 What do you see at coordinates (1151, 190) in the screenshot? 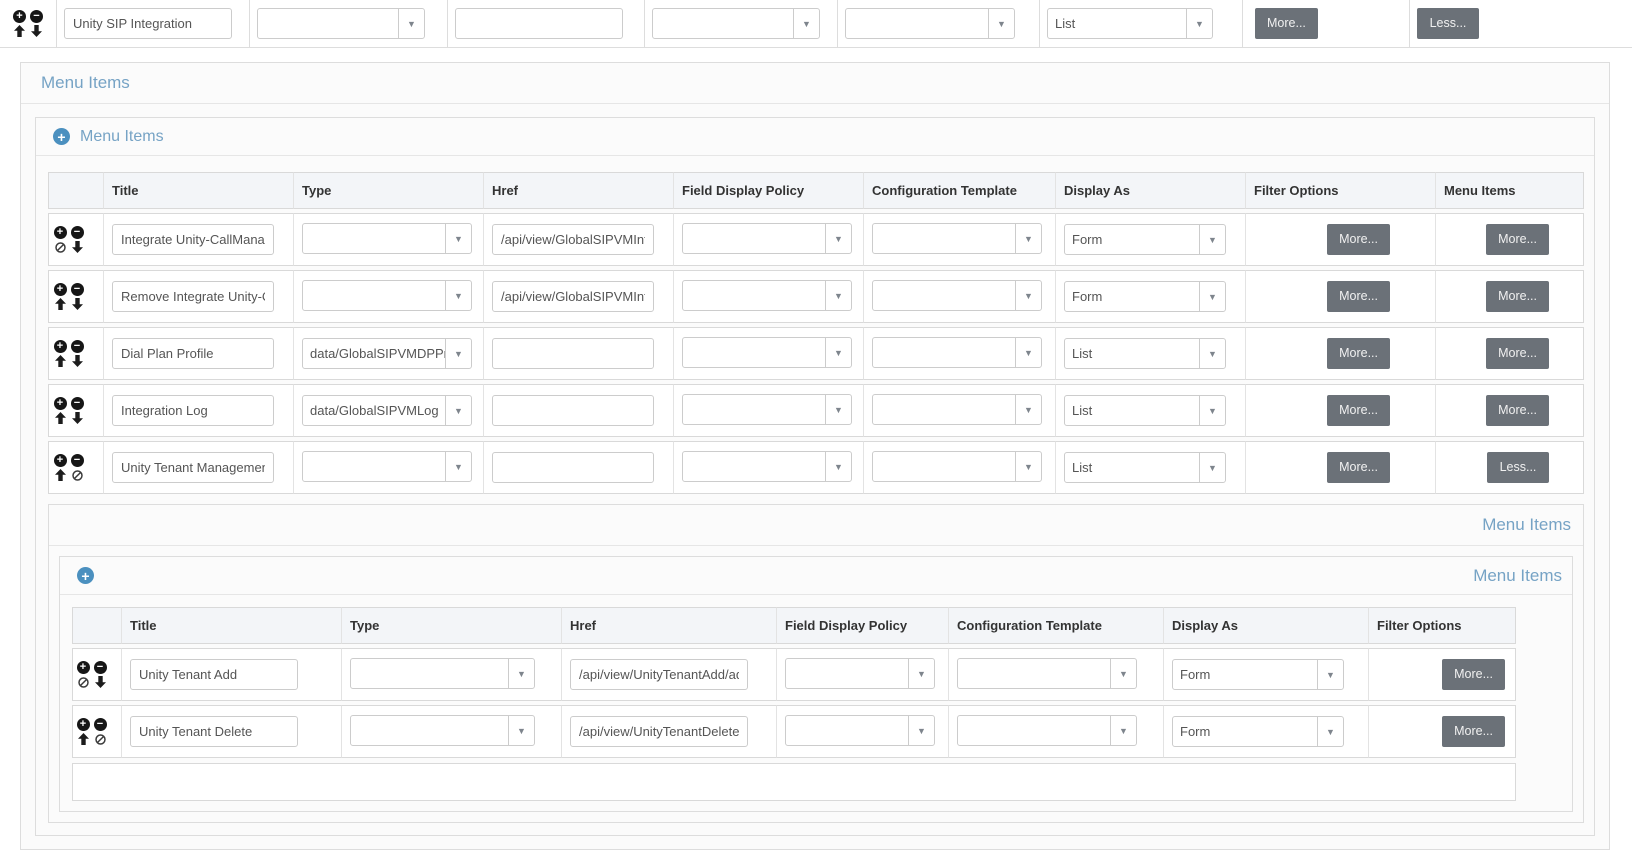
I see `column-header-display-as: Display As` at bounding box center [1151, 190].